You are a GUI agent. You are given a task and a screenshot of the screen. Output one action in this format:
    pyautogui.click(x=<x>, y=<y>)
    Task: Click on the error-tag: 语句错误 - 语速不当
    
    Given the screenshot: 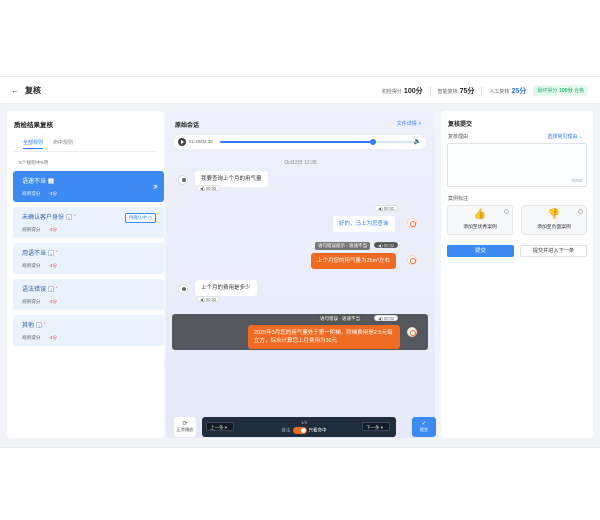 What is the action you would take?
    pyautogui.click(x=340, y=319)
    